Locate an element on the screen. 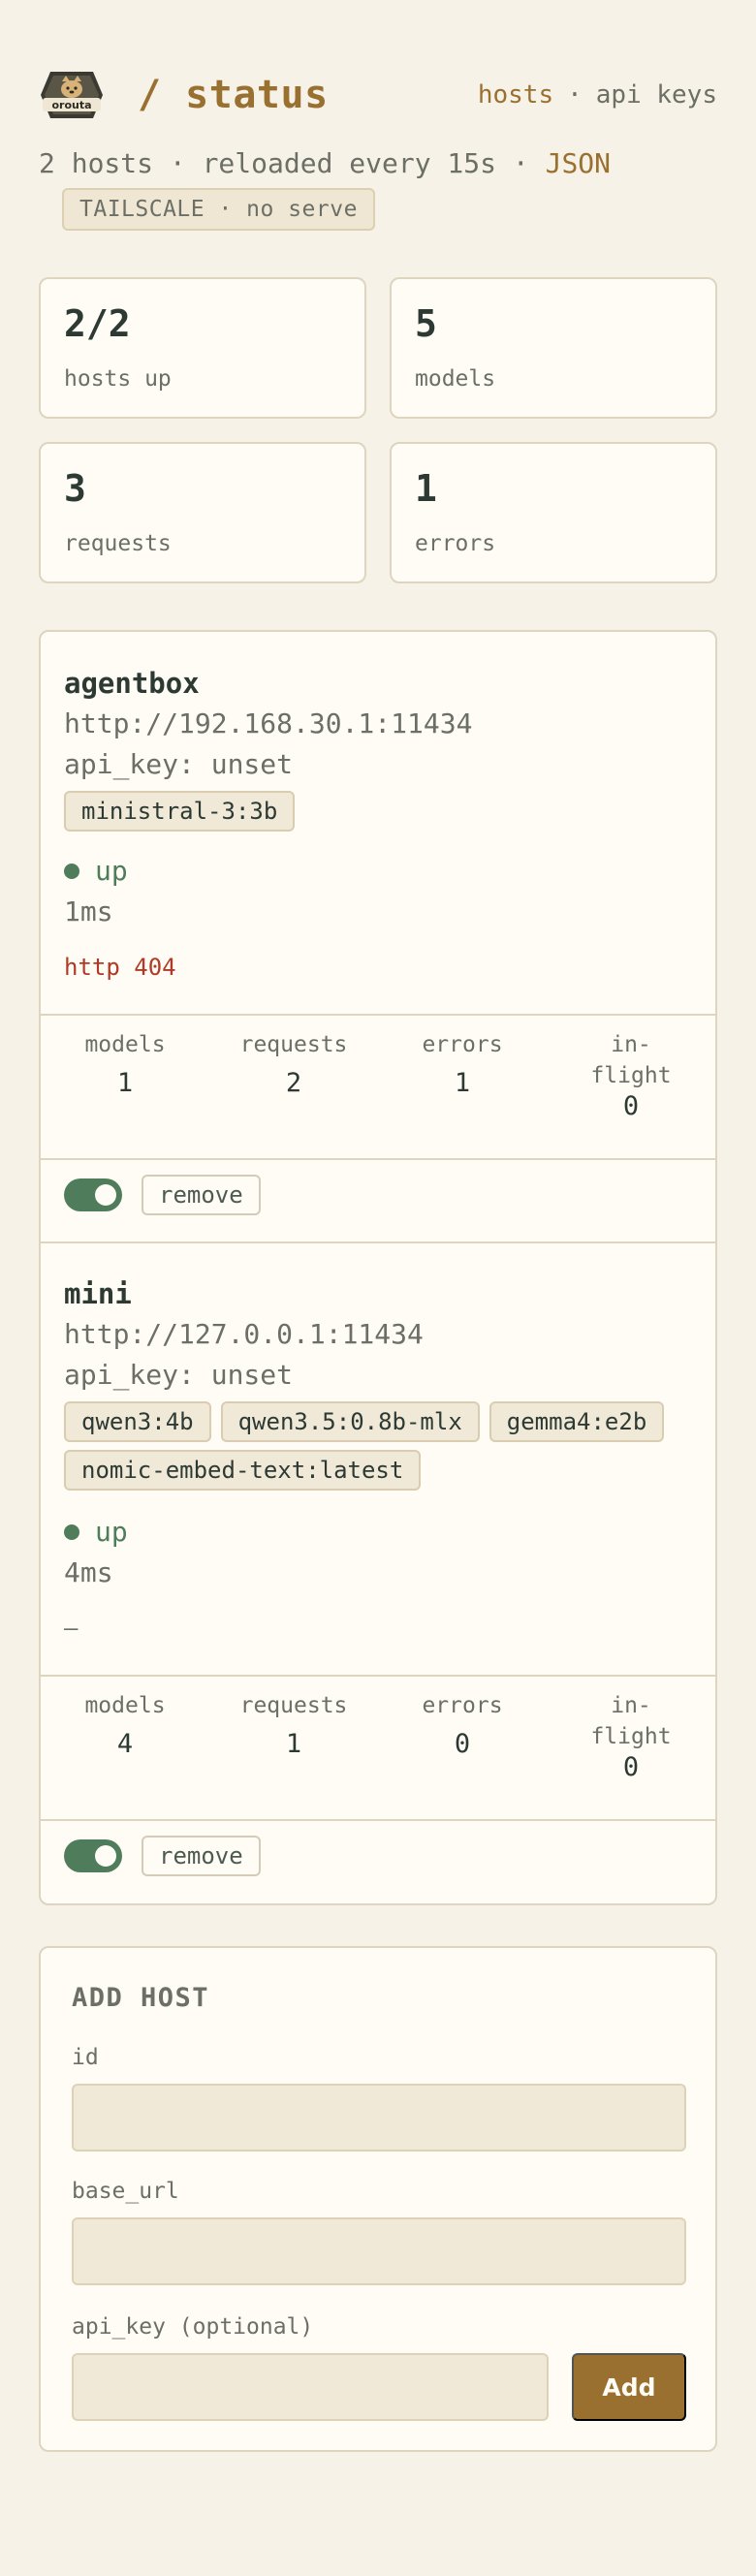  host-latency: 4ms is located at coordinates (89, 1572).